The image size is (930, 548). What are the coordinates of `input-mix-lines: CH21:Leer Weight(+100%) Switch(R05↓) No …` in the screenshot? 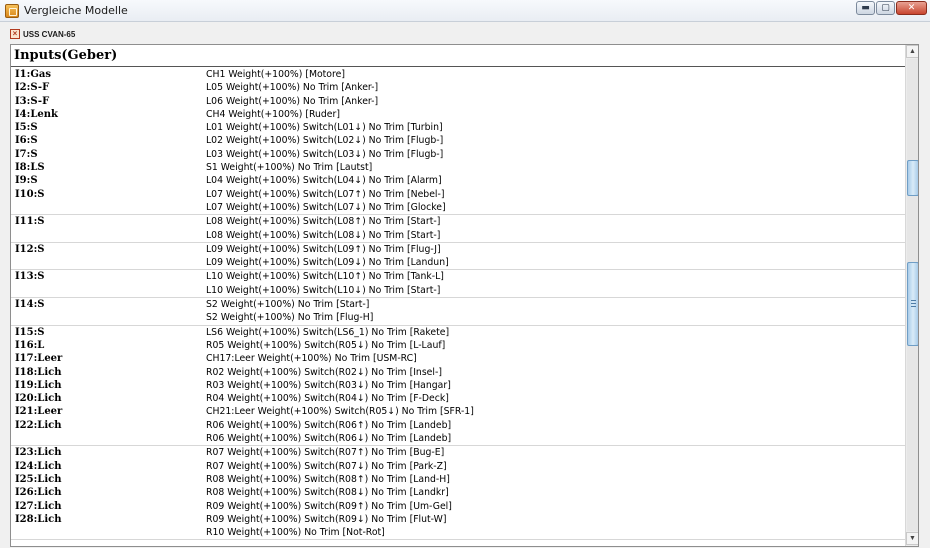 It's located at (555, 411).